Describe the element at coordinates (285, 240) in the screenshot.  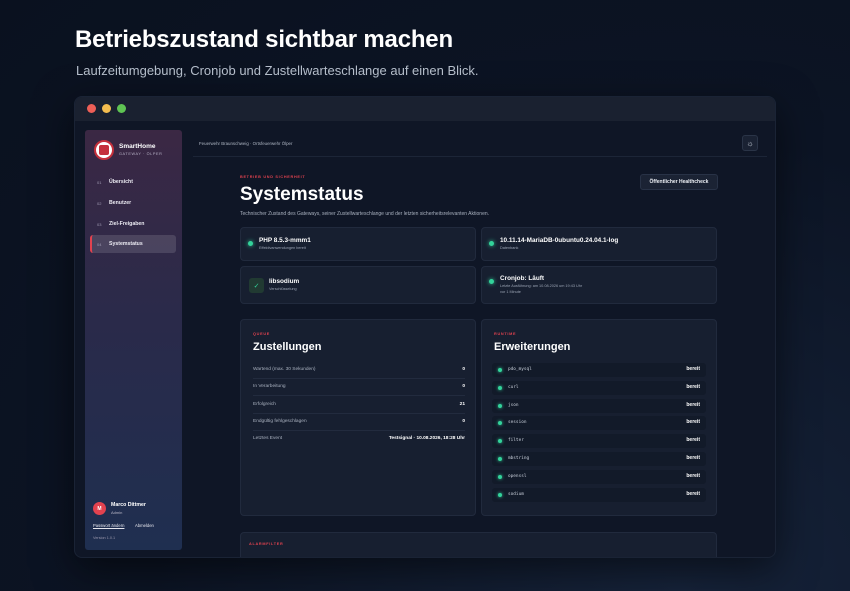
I see `card-title: PHP 8.5.3-mmm1` at that location.